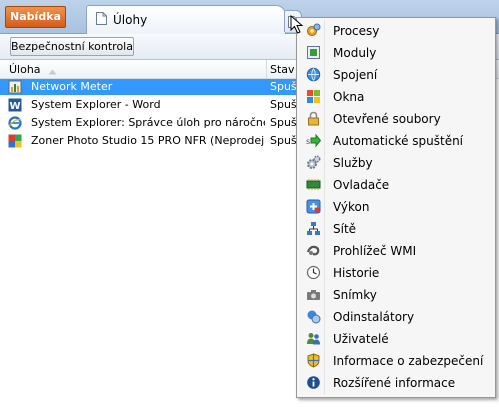  I want to click on menu-item-modules: Moduly, so click(396, 52).